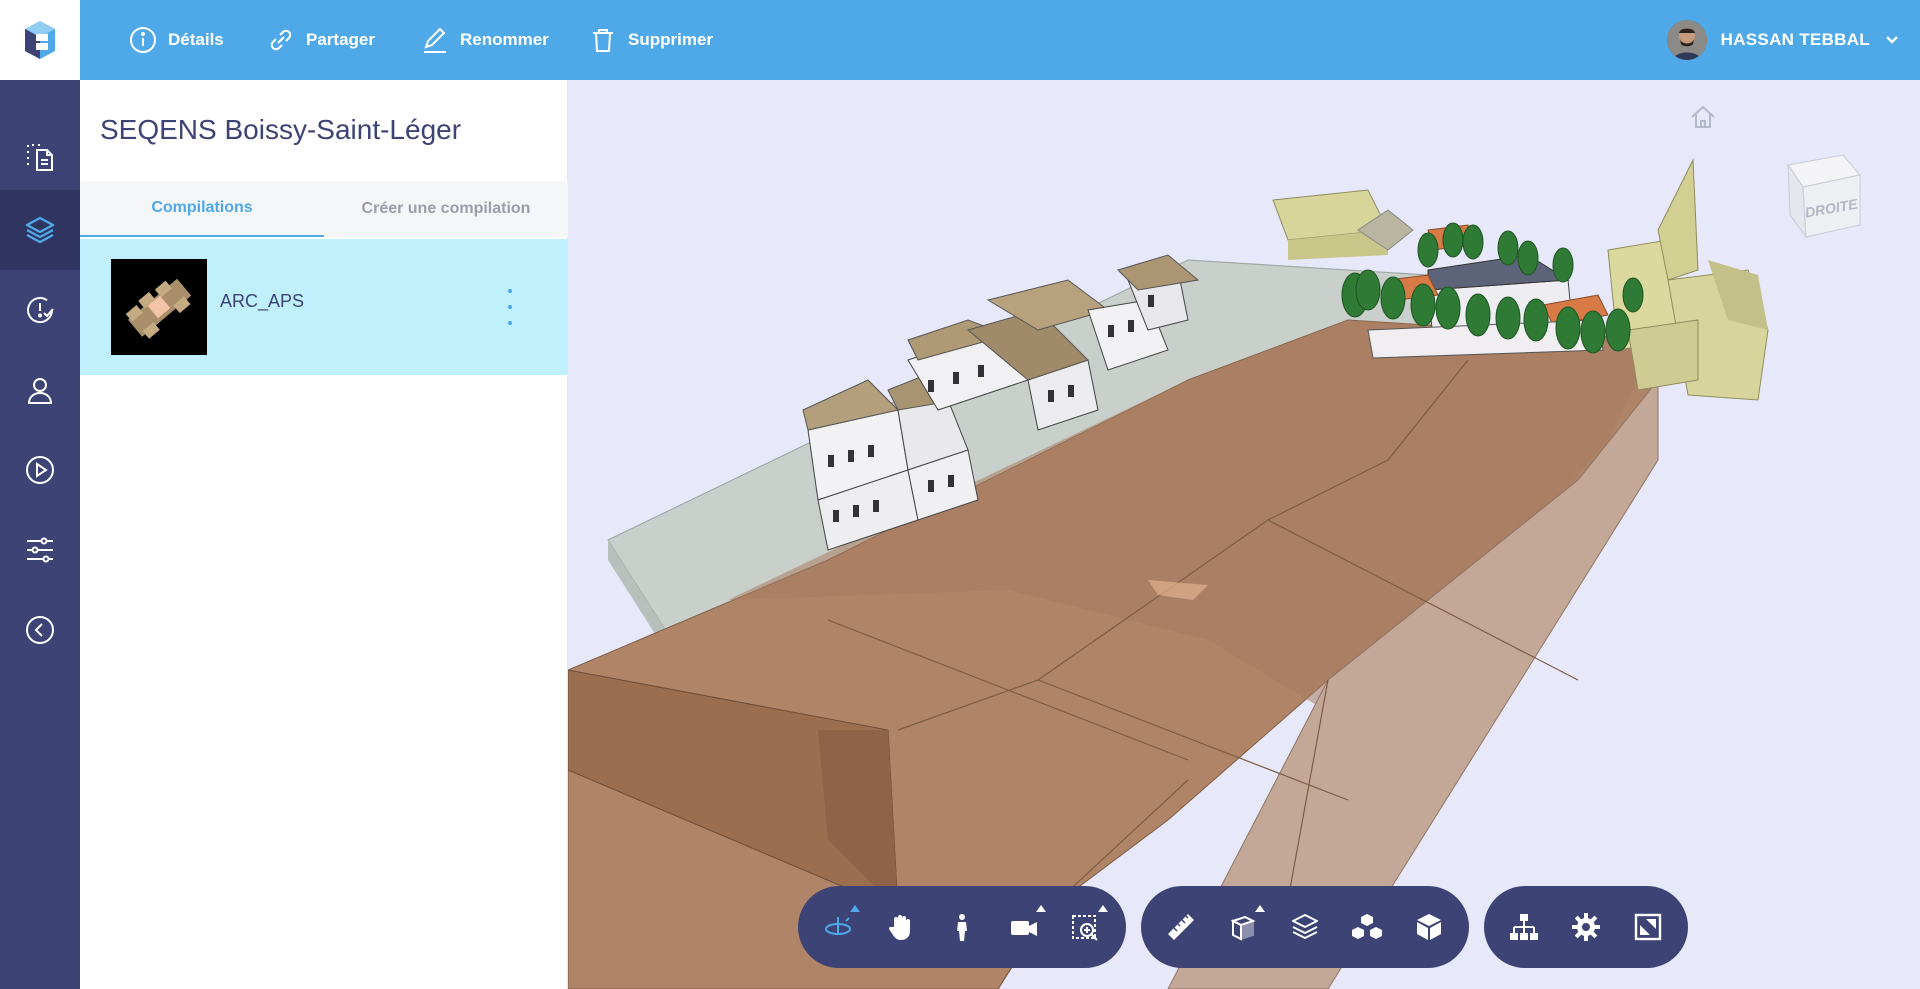  I want to click on trash-icon, so click(603, 40).